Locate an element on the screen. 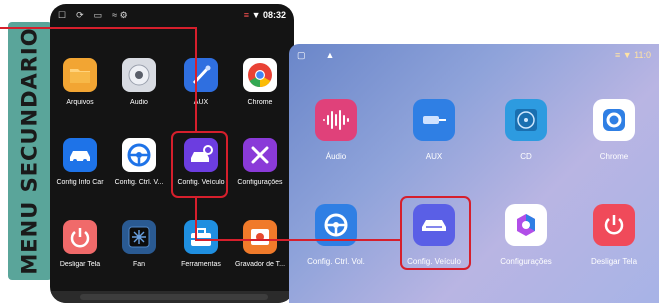  tablet-app-configuracoes: Configurações is located at coordinates (526, 235).